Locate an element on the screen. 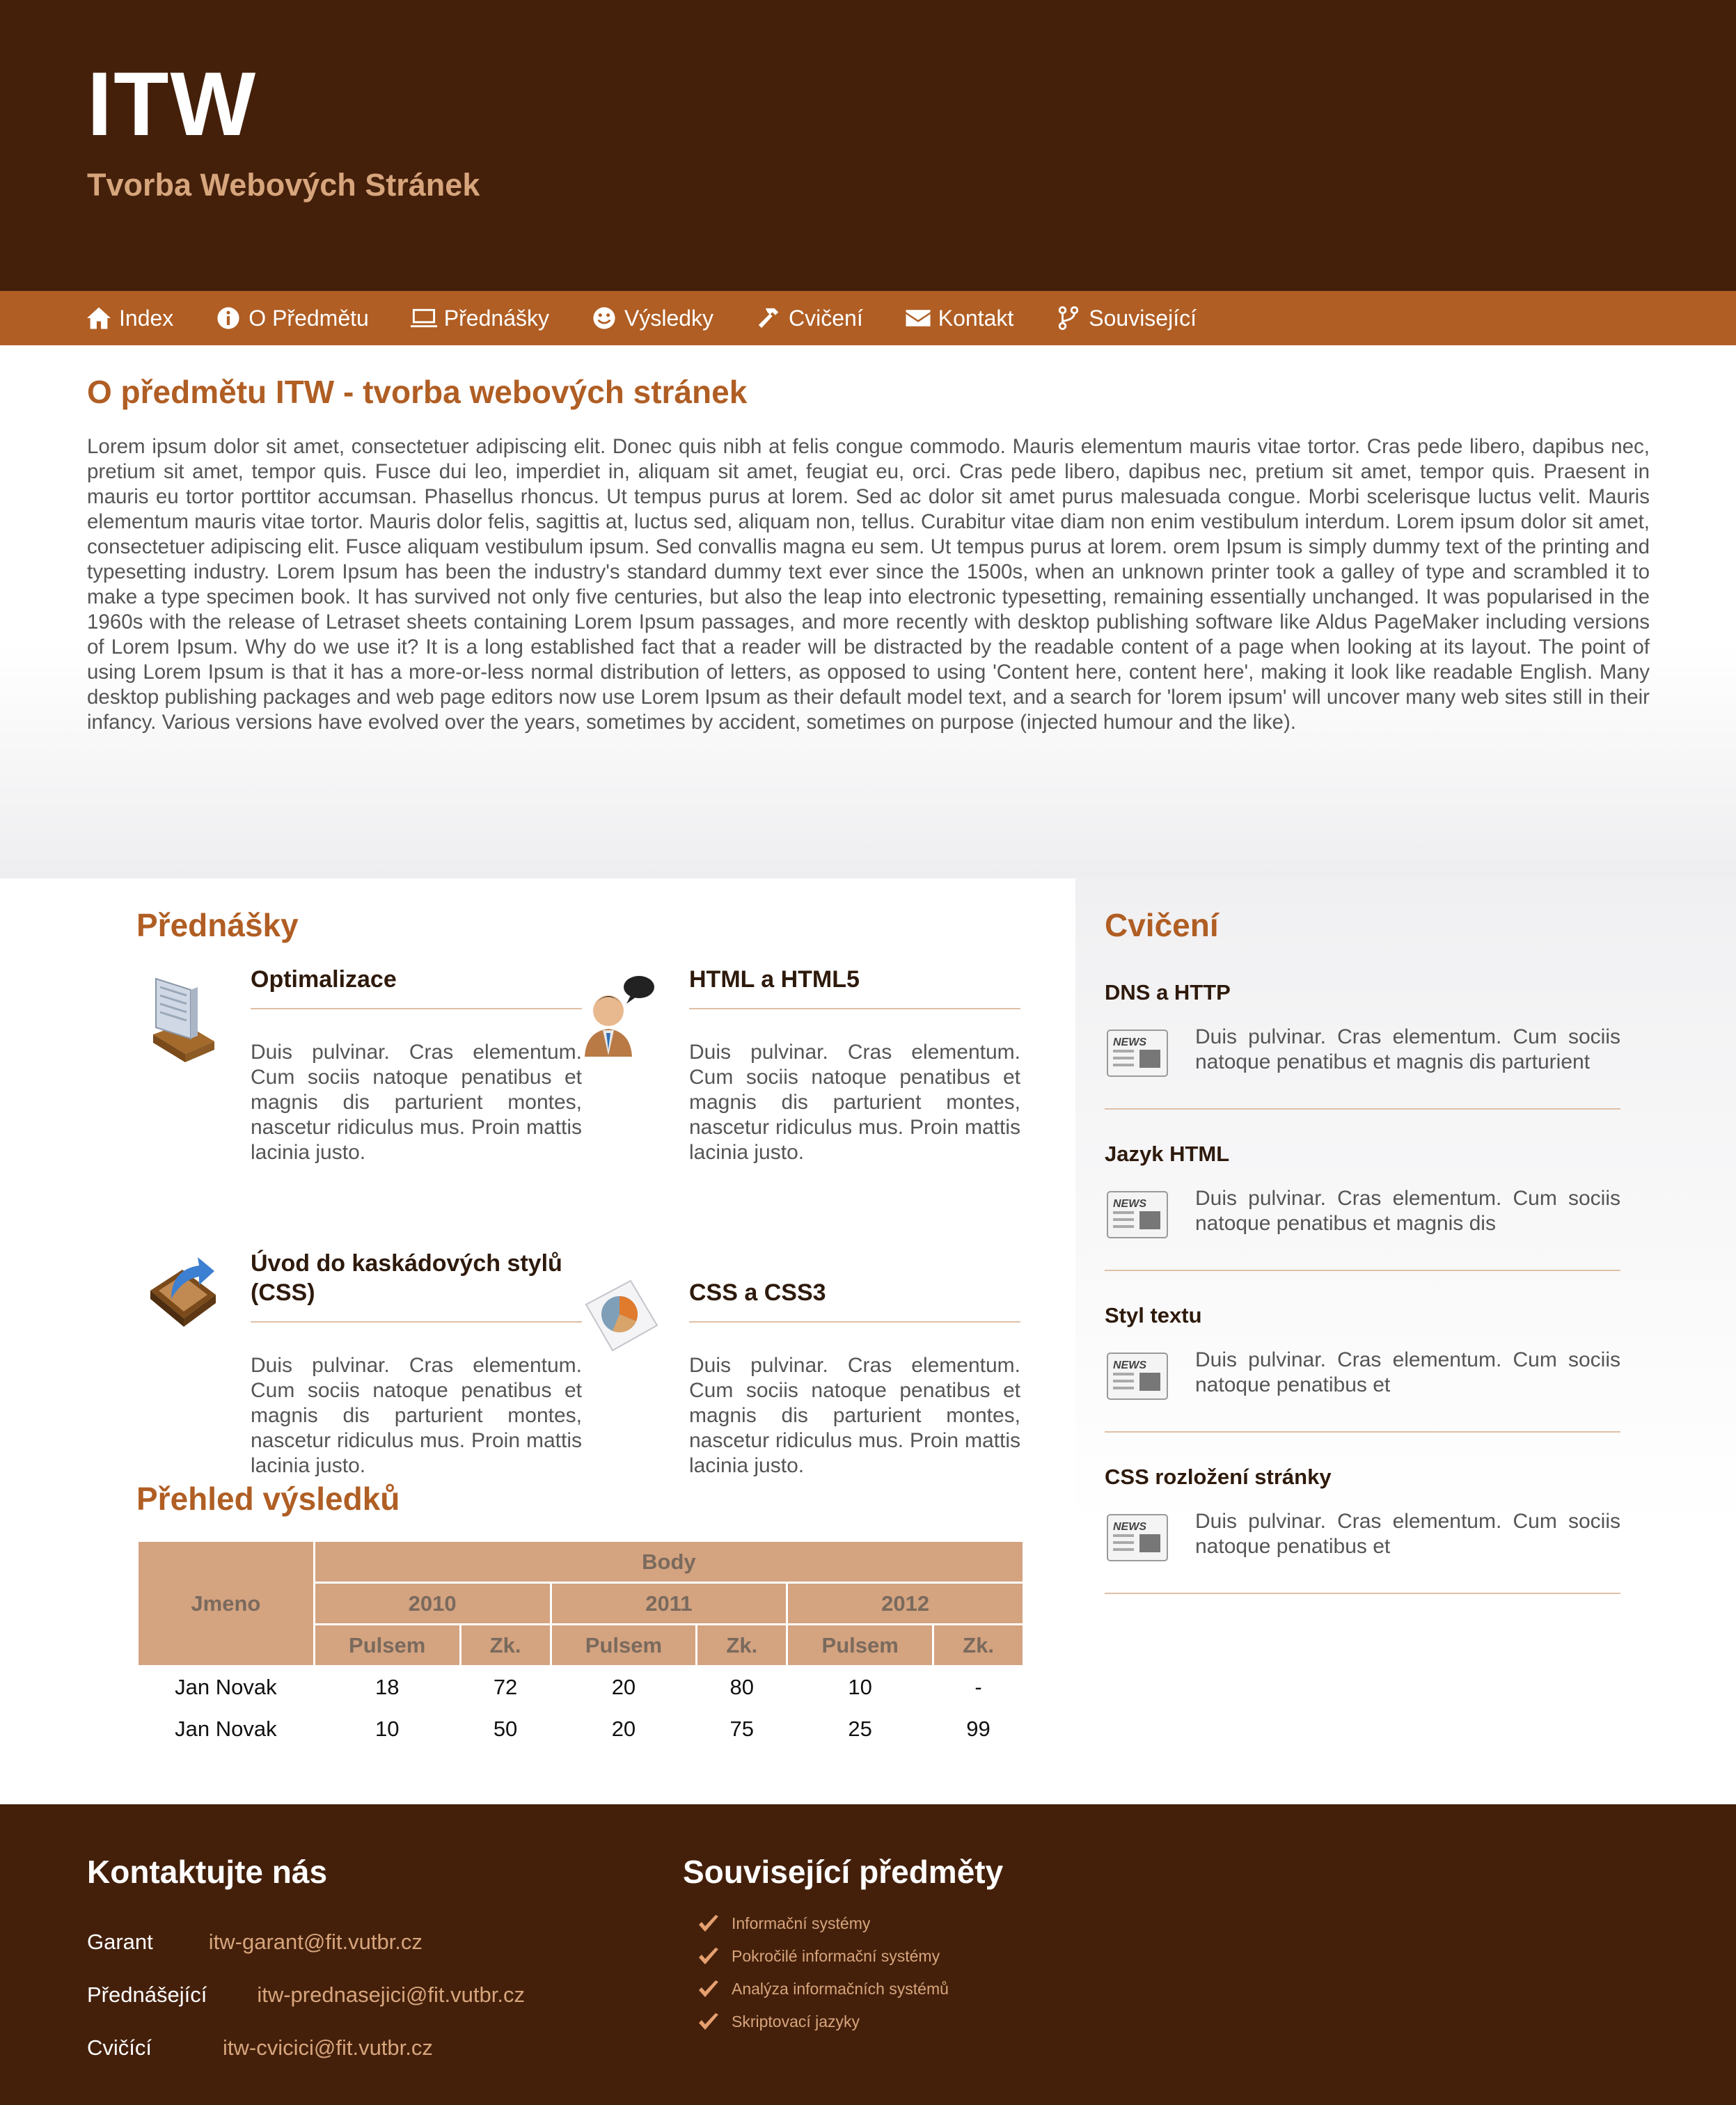 Image resolution: width=1736 pixels, height=2105 pixels. results-title: Přehled výsledků is located at coordinates (268, 1499).